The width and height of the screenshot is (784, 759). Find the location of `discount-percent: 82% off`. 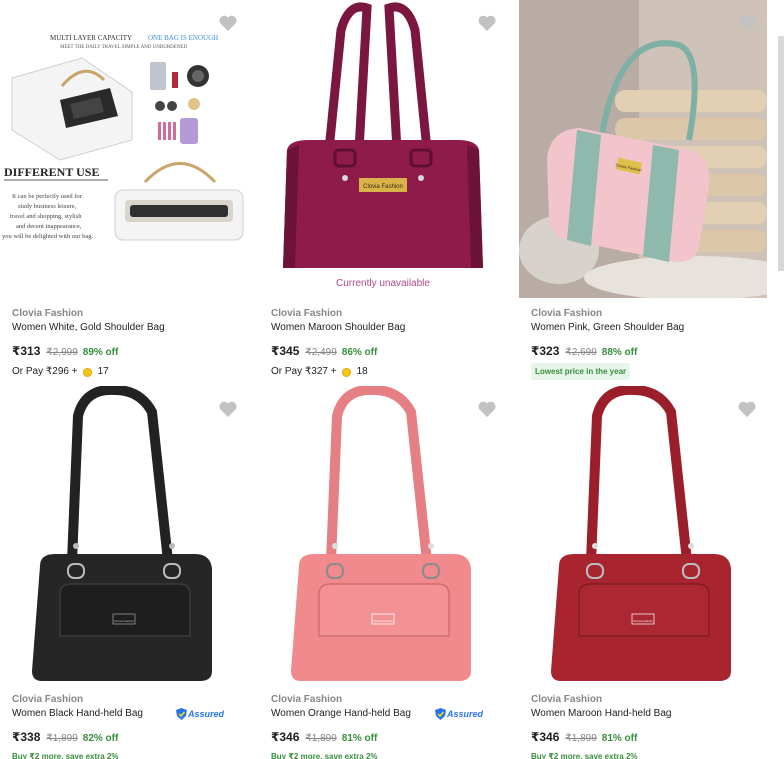

discount-percent: 82% off is located at coordinates (100, 738).